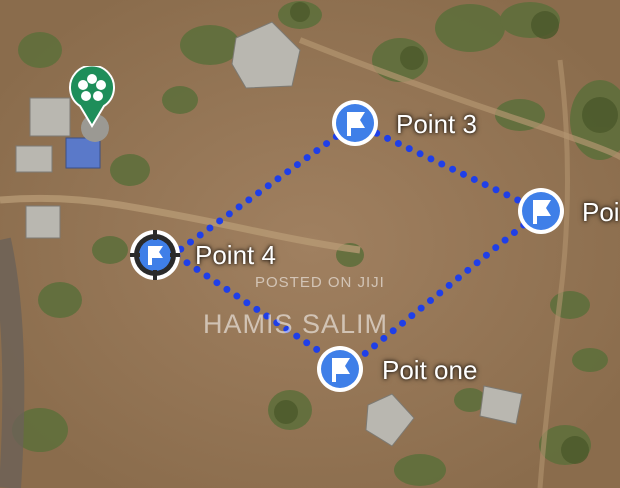  I want to click on watermark-line-2: HAMIS SALIM, so click(296, 324).